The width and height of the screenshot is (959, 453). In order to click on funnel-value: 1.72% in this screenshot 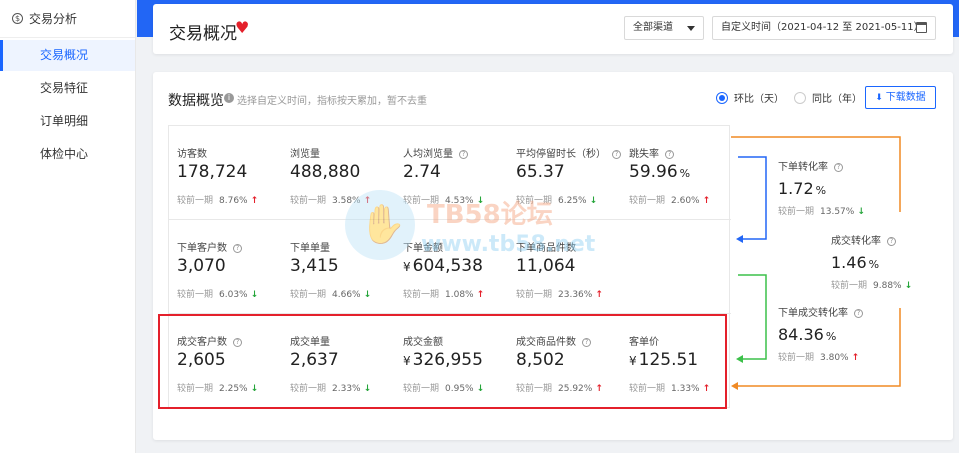, I will do `click(821, 188)`.